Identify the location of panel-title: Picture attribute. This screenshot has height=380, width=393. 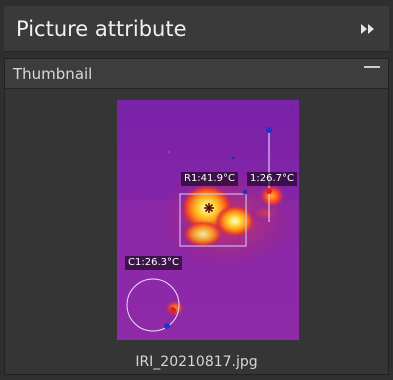
(101, 29).